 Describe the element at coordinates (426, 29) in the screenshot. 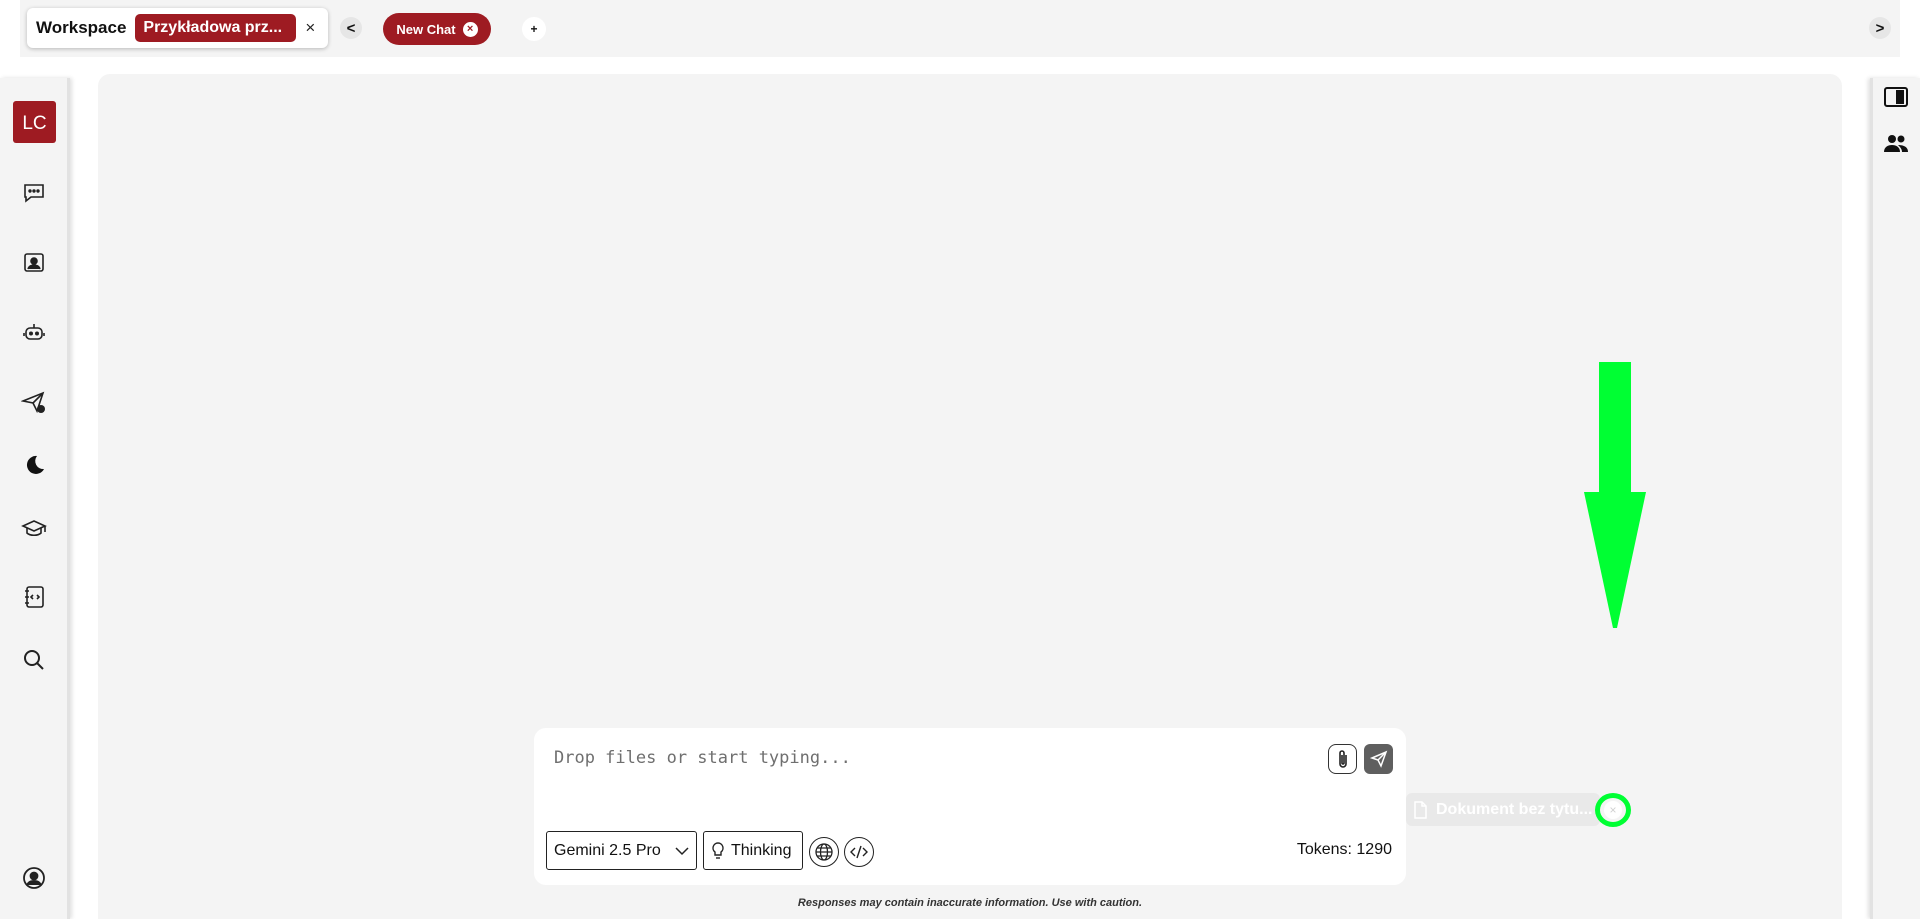

I see `tab-label: New Chat` at that location.